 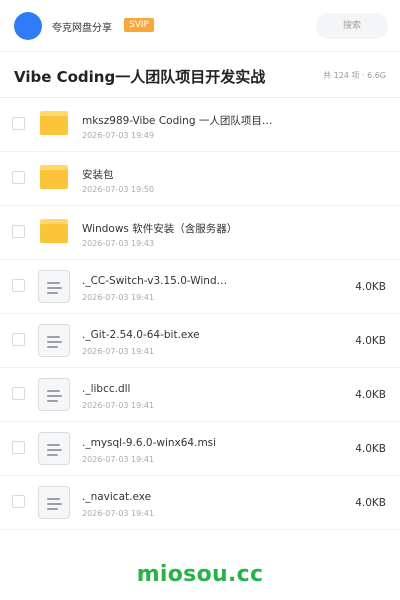 What do you see at coordinates (200, 574) in the screenshot?
I see `watermark-text: miosou.cc` at bounding box center [200, 574].